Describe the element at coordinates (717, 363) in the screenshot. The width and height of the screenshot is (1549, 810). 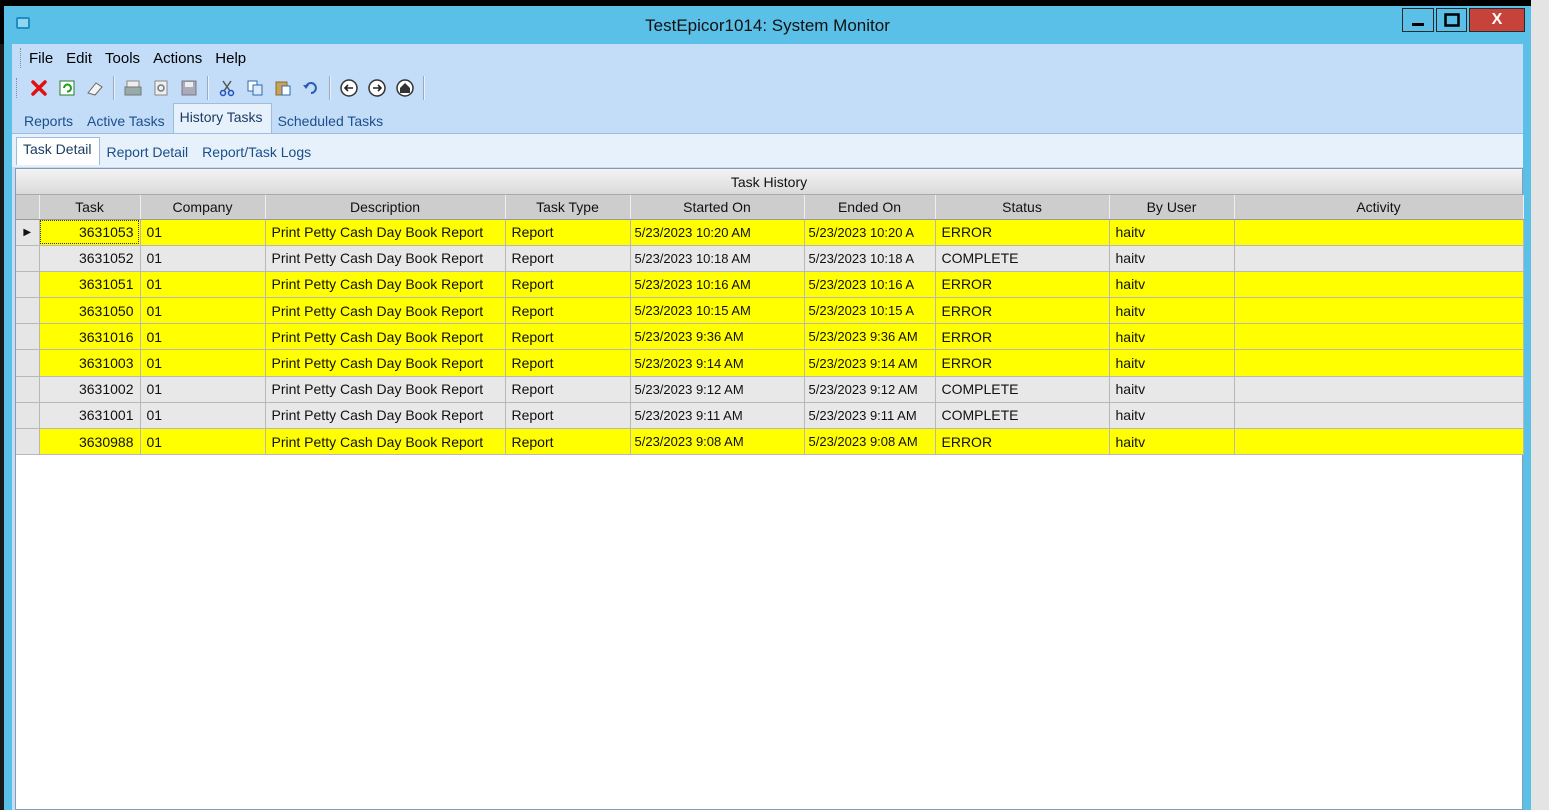
I see `cell-started-on: 5/23/2023 9:14 AM` at that location.